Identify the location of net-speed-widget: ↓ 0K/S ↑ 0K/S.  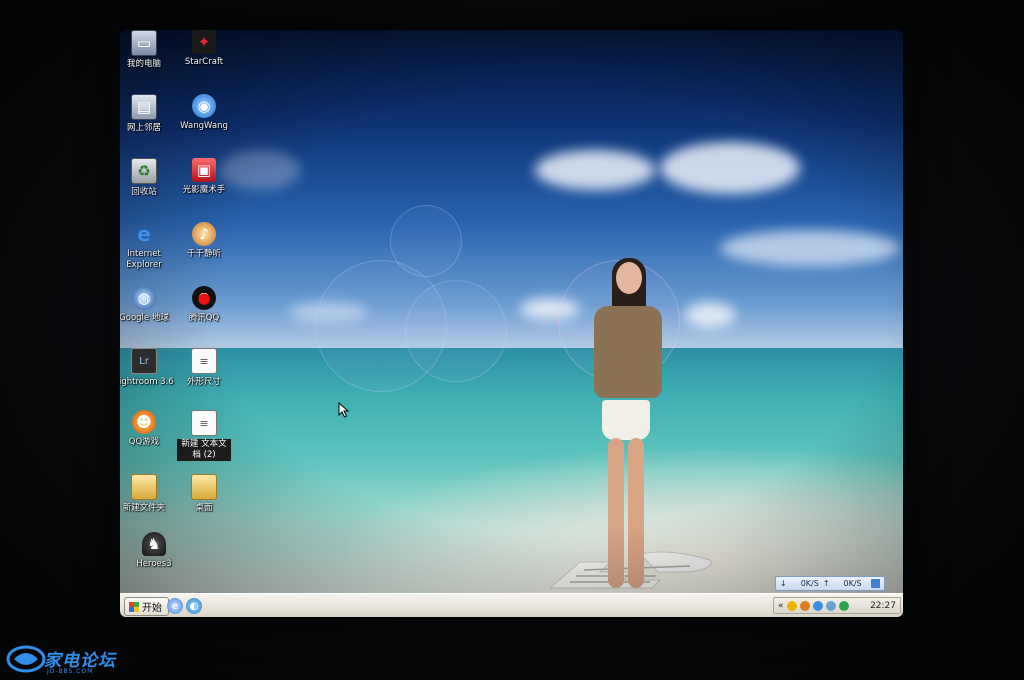
(830, 583).